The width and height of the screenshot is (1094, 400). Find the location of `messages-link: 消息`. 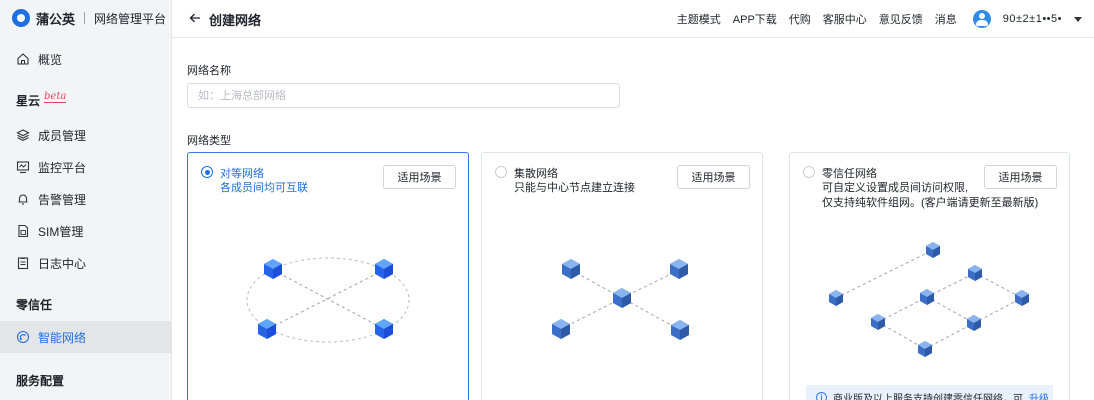

messages-link: 消息 is located at coordinates (946, 19).